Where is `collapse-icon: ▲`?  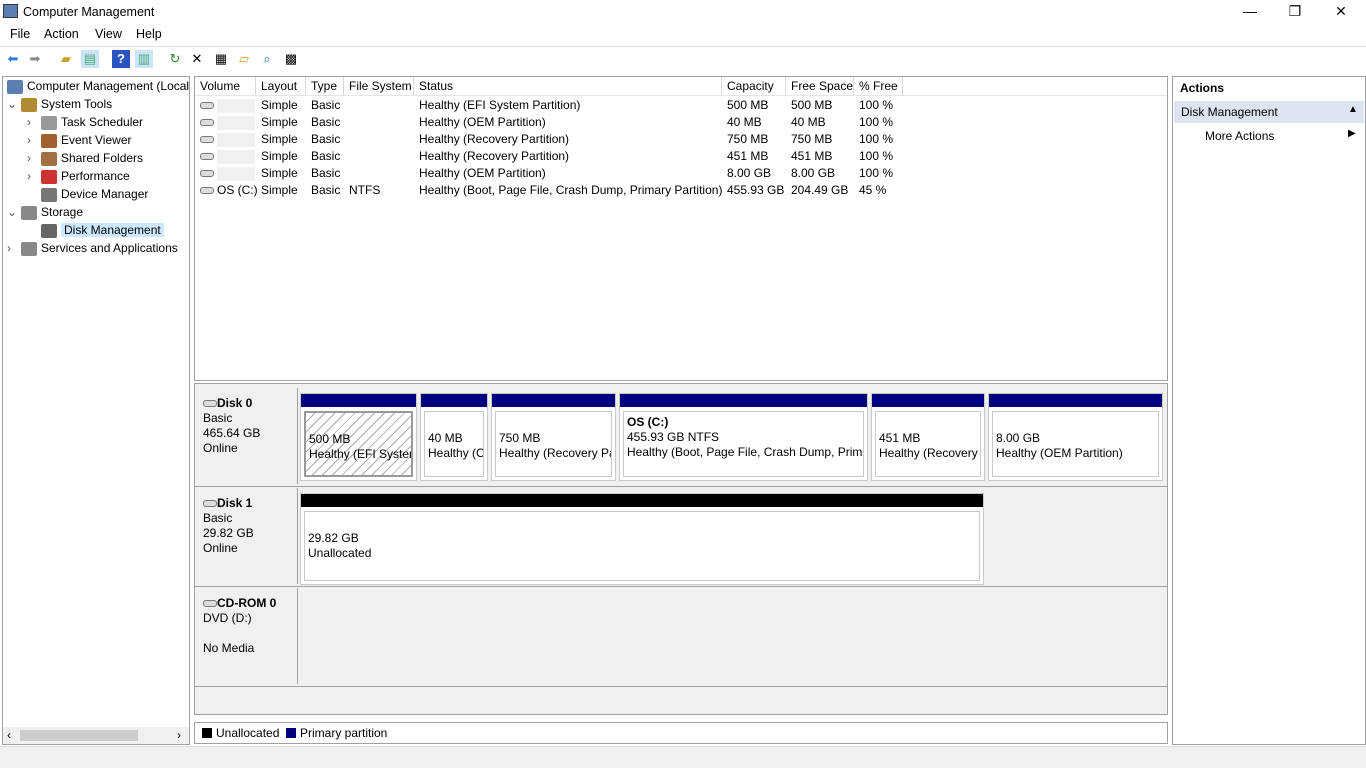
collapse-icon: ▲ is located at coordinates (1353, 109).